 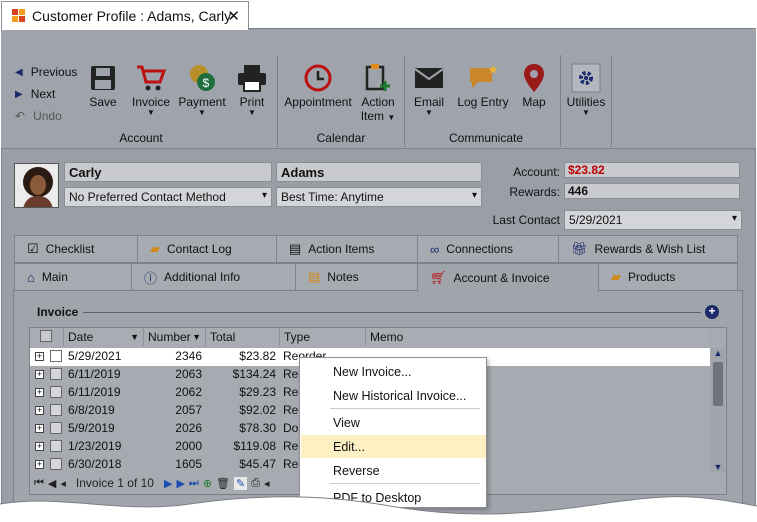 I want to click on group-label-account: Account, so click(x=141, y=138).